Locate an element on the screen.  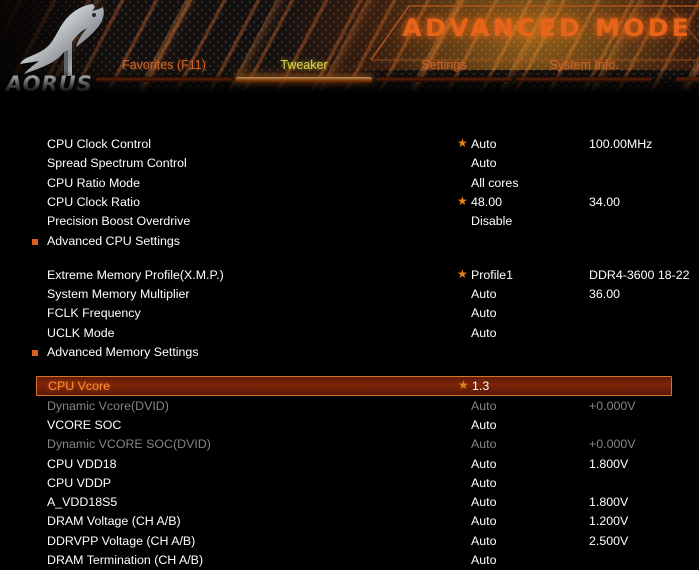
settings-row: ★ CPU Clock Control Auto 100.00MHz is located at coordinates (349, 144).